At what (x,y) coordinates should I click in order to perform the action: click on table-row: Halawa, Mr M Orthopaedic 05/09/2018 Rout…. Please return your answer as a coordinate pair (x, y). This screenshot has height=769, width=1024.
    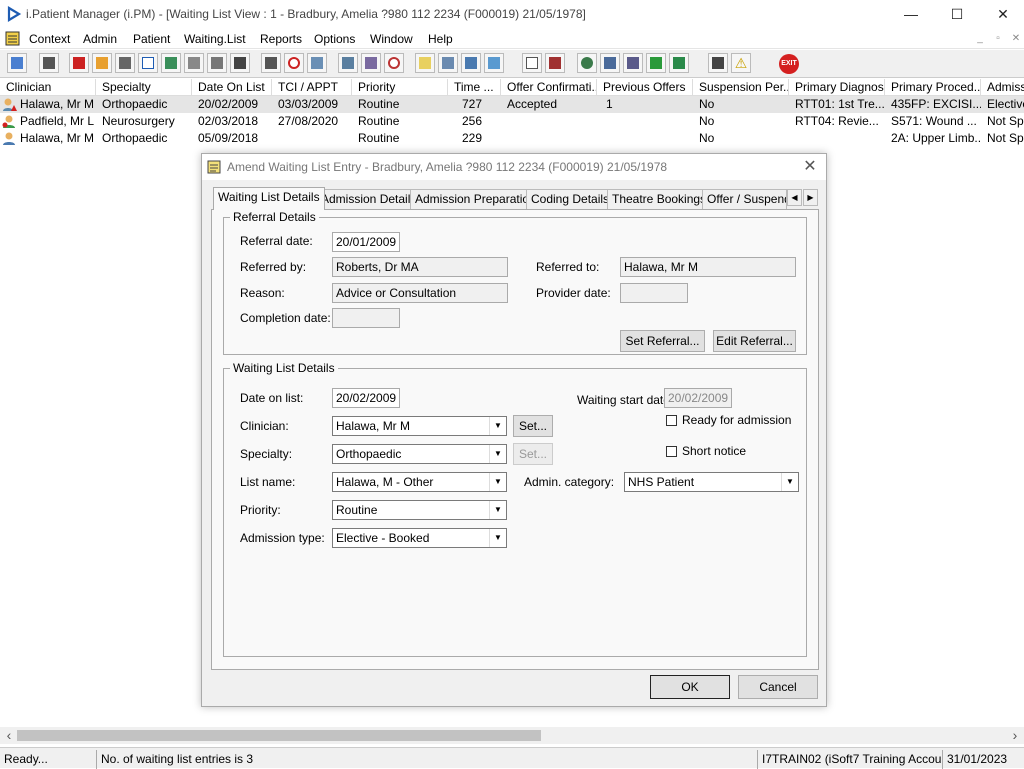
    Looking at the image, I should click on (512, 138).